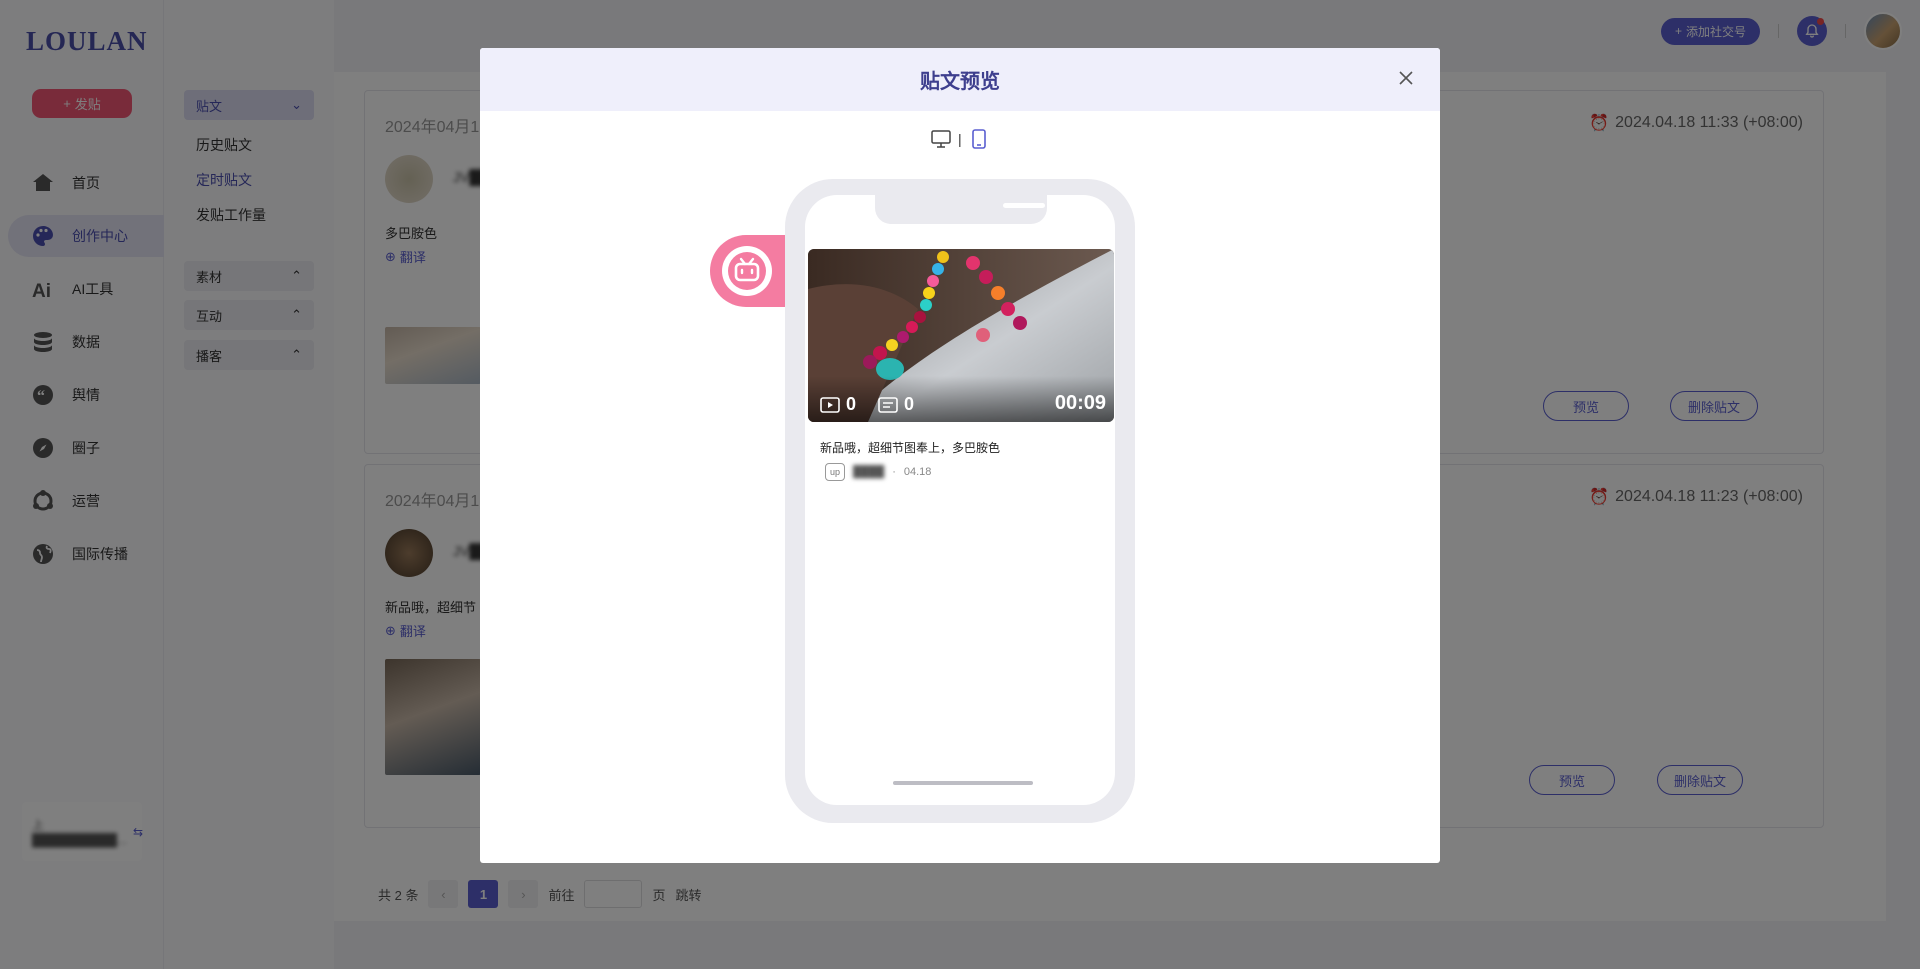  I want to click on mobile-view-icon, so click(979, 139).